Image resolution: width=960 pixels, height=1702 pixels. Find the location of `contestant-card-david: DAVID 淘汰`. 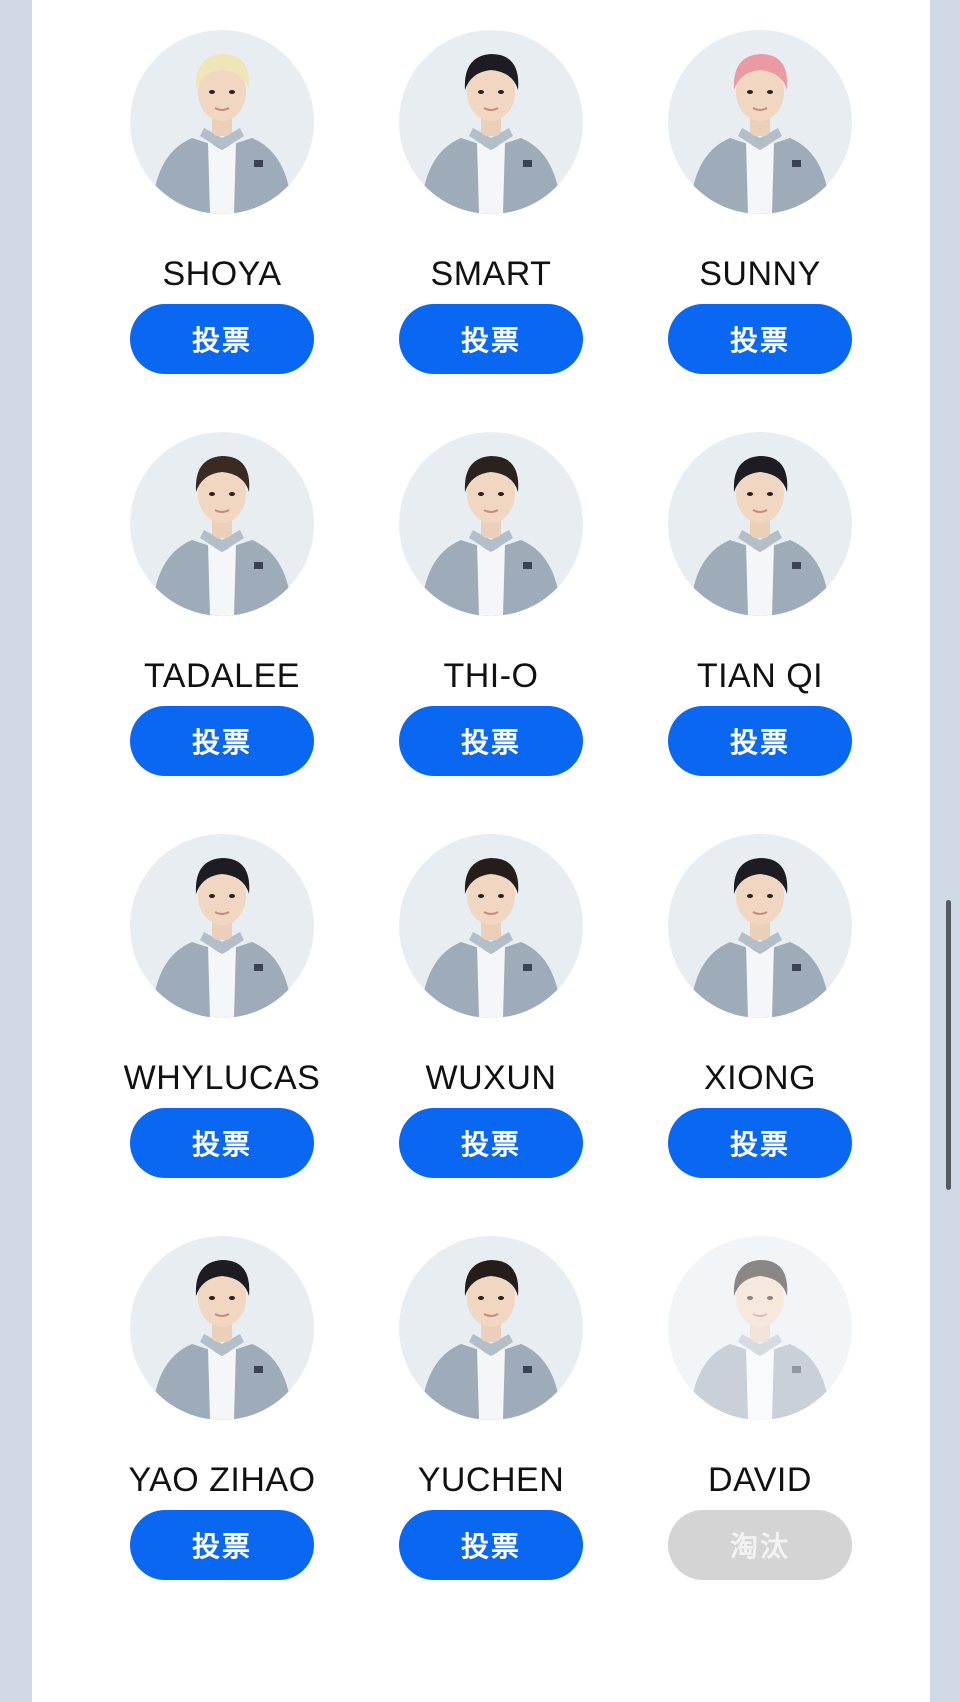

contestant-card-david: DAVID 淘汰 is located at coordinates (760, 1416).